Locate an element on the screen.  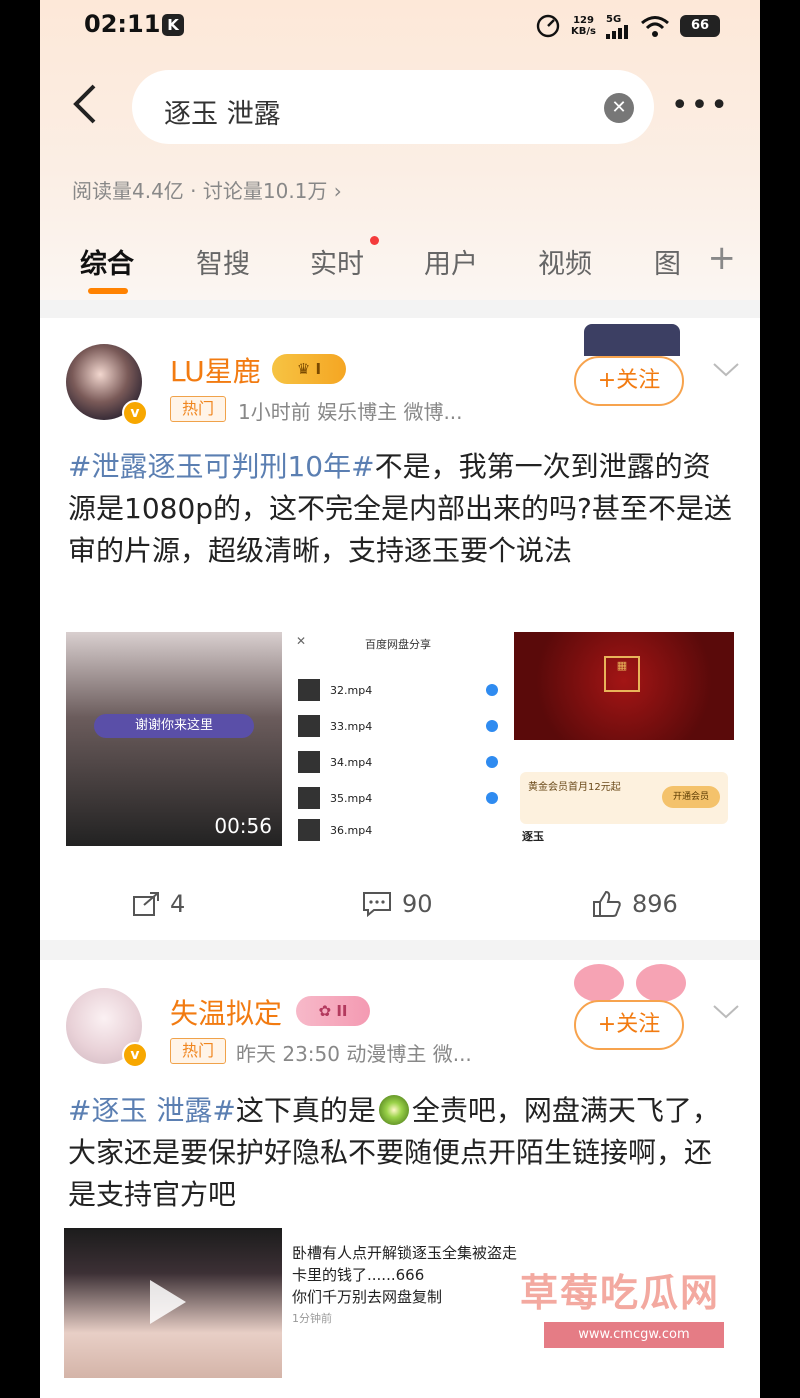
watermark-url: www.cmcgw.com is located at coordinates (634, 1335).